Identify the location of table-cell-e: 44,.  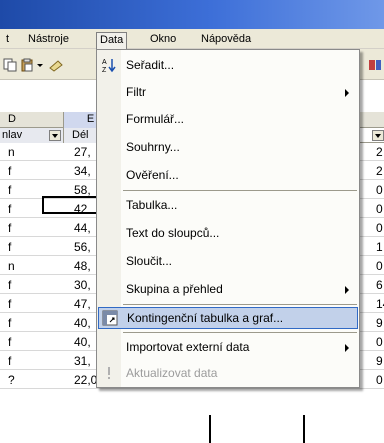
(80, 228).